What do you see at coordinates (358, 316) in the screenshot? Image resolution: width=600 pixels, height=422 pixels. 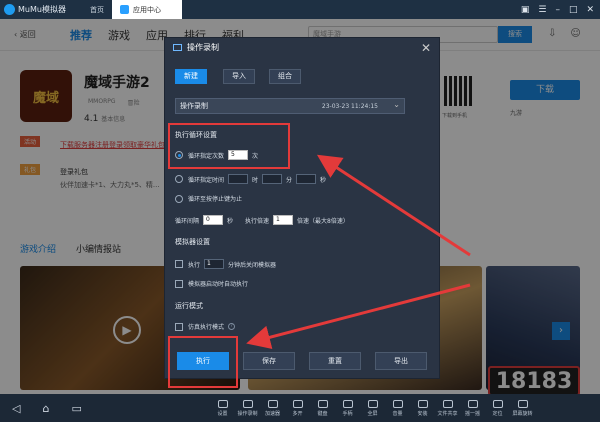 I see `arrow-to-execute` at bounding box center [358, 316].